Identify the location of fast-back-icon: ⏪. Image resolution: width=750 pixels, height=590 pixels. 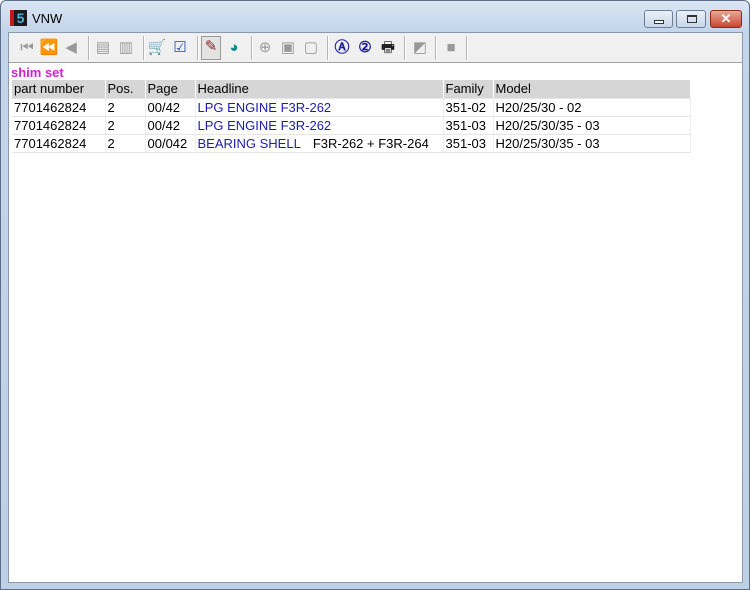
(49, 48).